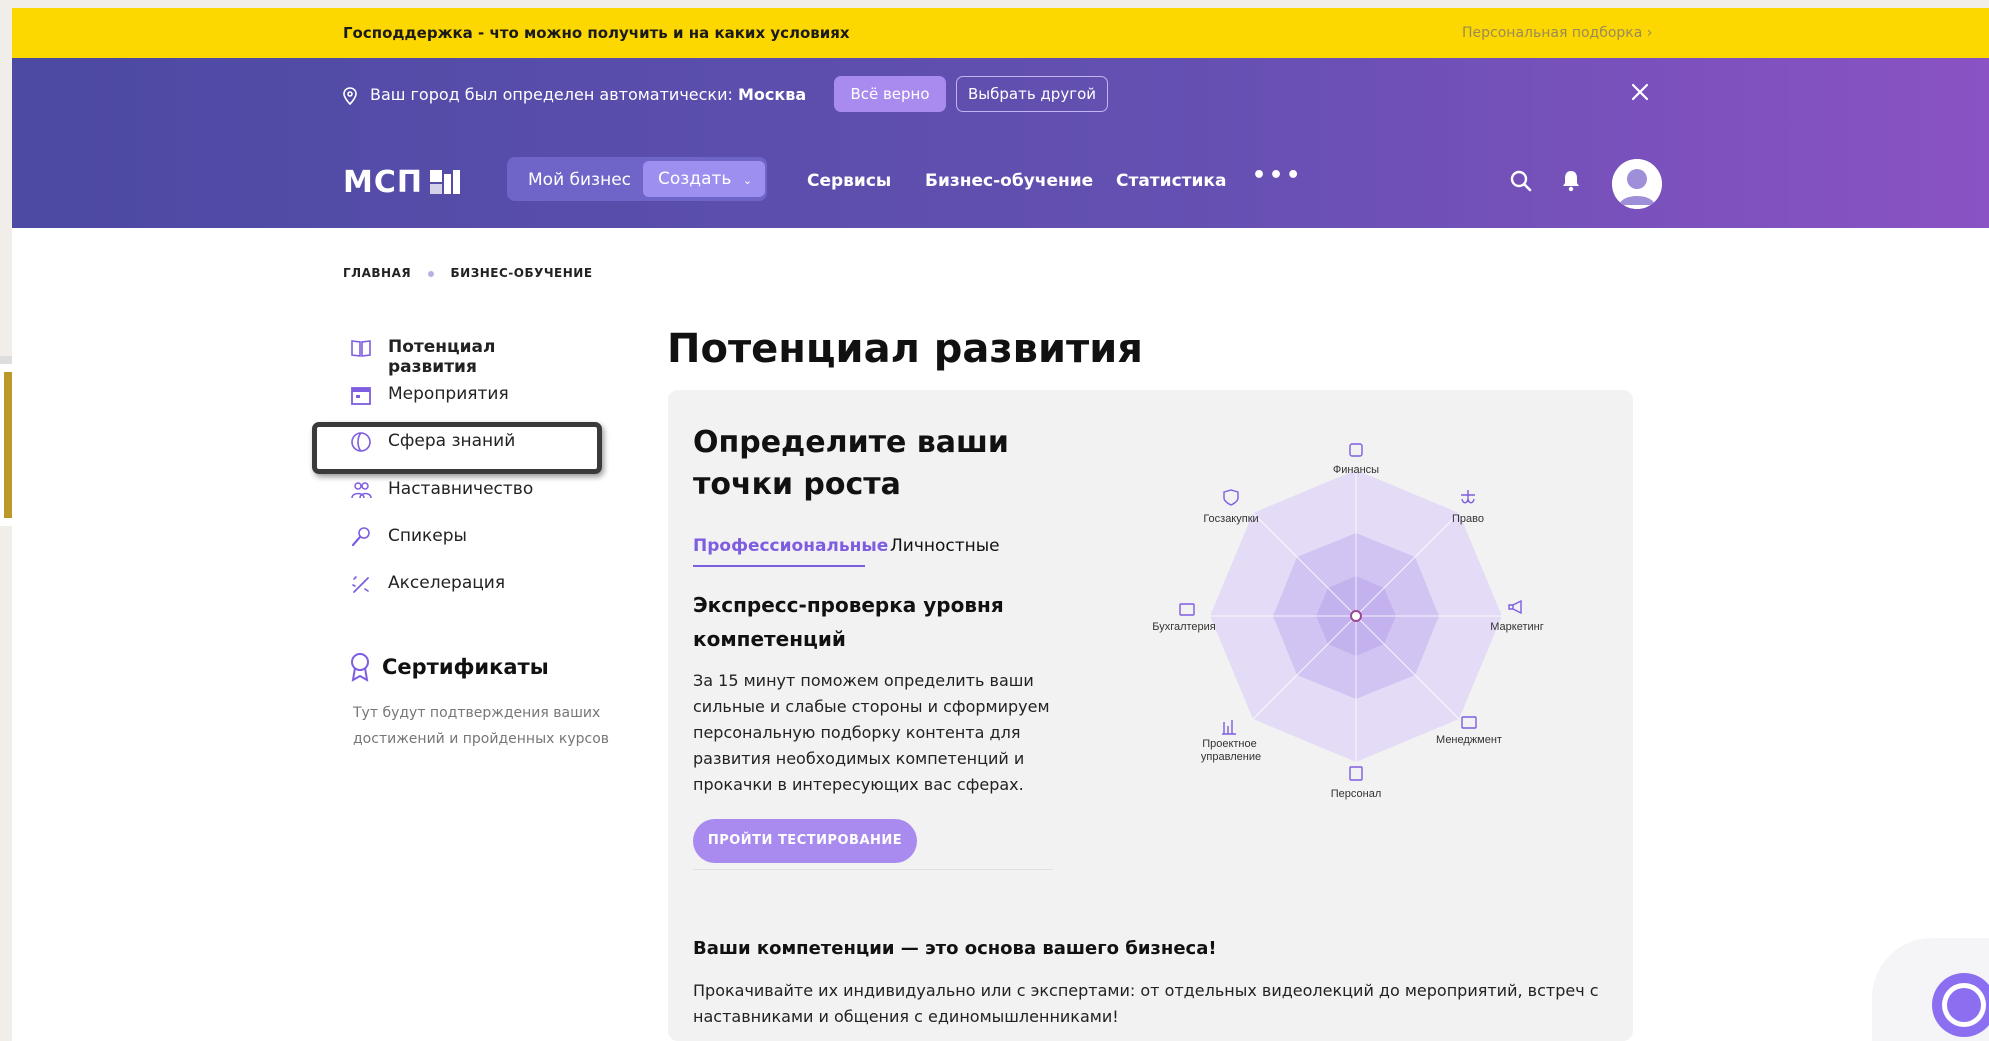  I want to click on chat-icon, so click(1964, 1005).